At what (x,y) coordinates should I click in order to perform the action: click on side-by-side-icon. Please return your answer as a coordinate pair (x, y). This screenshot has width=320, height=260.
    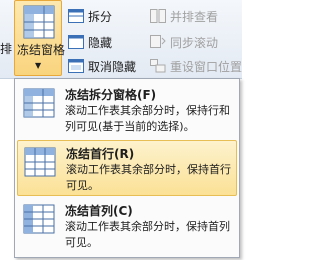
    Looking at the image, I should click on (158, 16).